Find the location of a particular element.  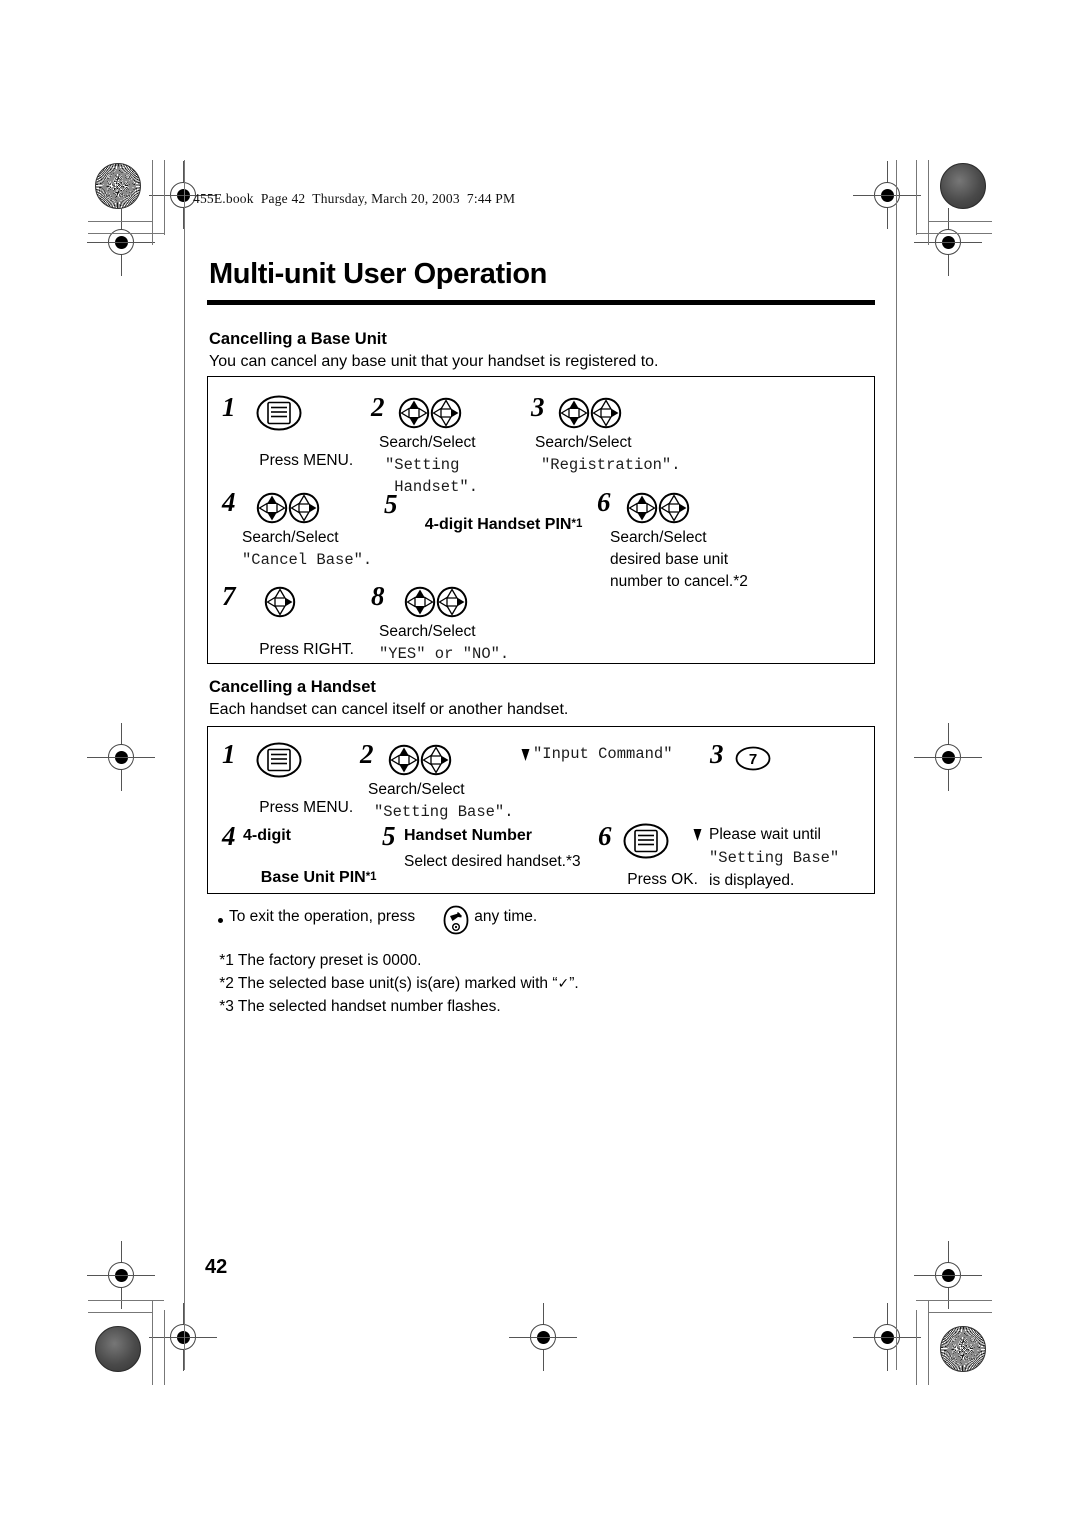

step-5-label: 4-digit Handset PIN*1 is located at coordinates (495, 525).